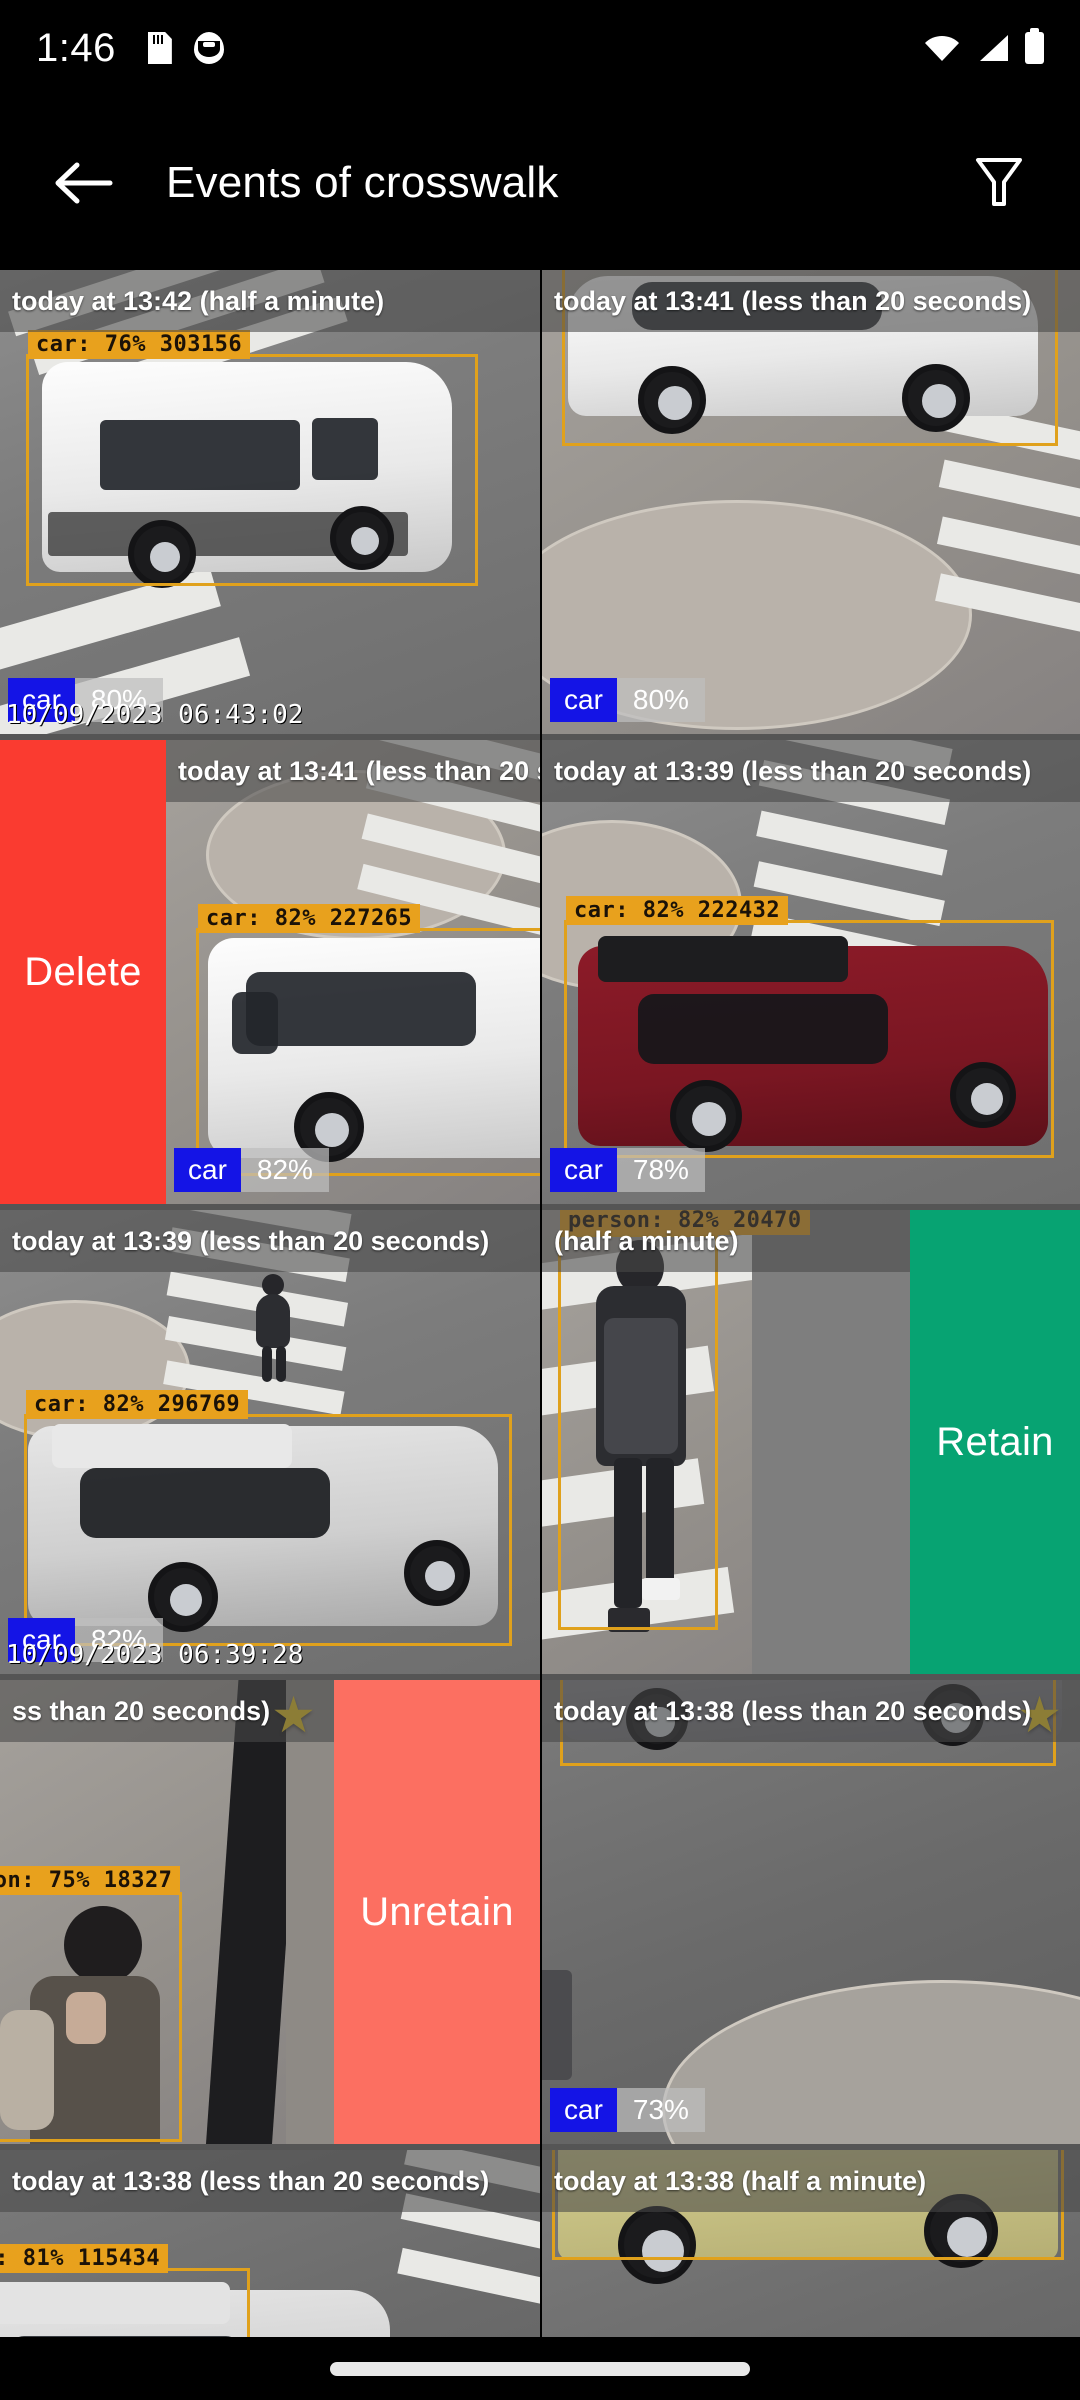 This screenshot has width=1080, height=2400. What do you see at coordinates (1034, 46) in the screenshot?
I see `battery-icon` at bounding box center [1034, 46].